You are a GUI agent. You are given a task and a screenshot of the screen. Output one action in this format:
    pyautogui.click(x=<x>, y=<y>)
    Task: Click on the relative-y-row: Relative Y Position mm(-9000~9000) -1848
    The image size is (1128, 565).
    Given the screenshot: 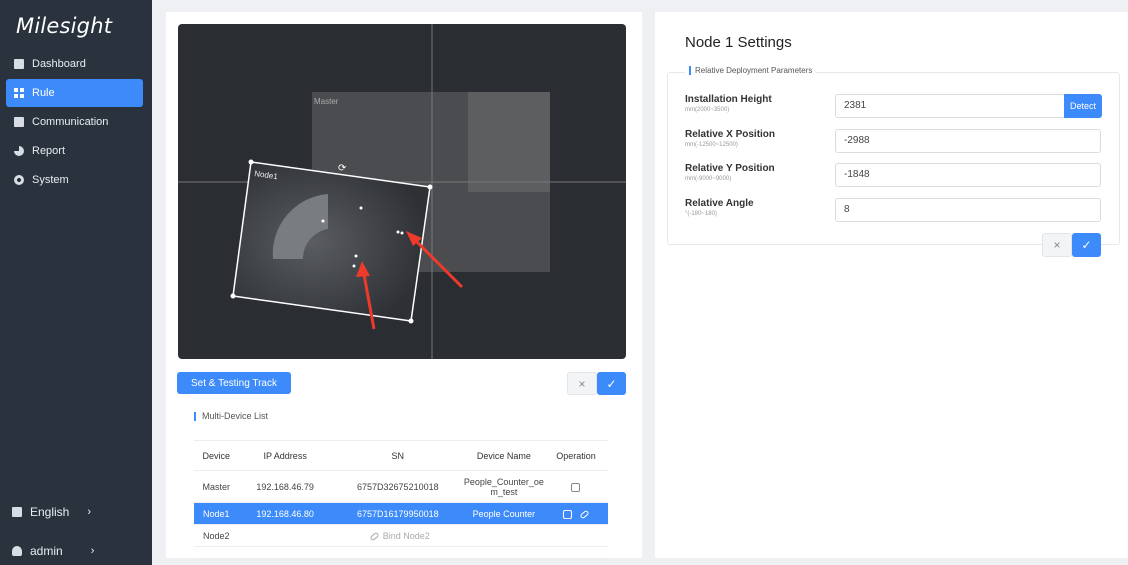 What is the action you would take?
    pyautogui.click(x=893, y=175)
    